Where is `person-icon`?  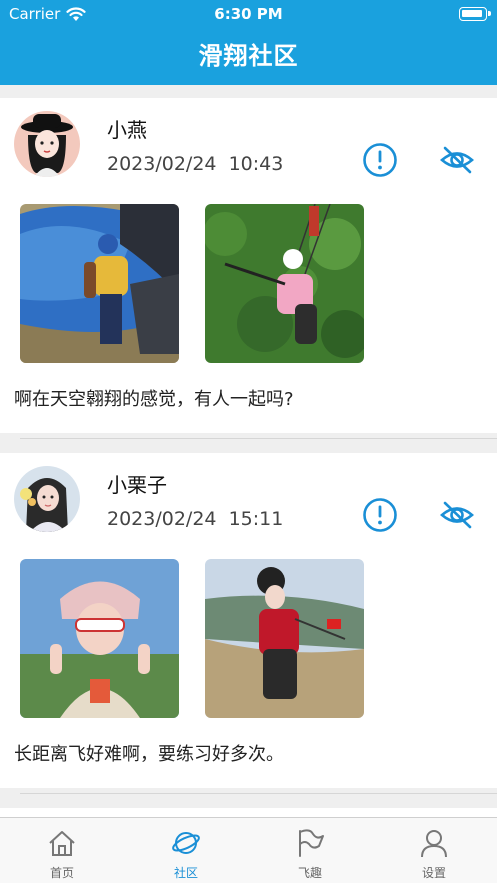 person-icon is located at coordinates (434, 844).